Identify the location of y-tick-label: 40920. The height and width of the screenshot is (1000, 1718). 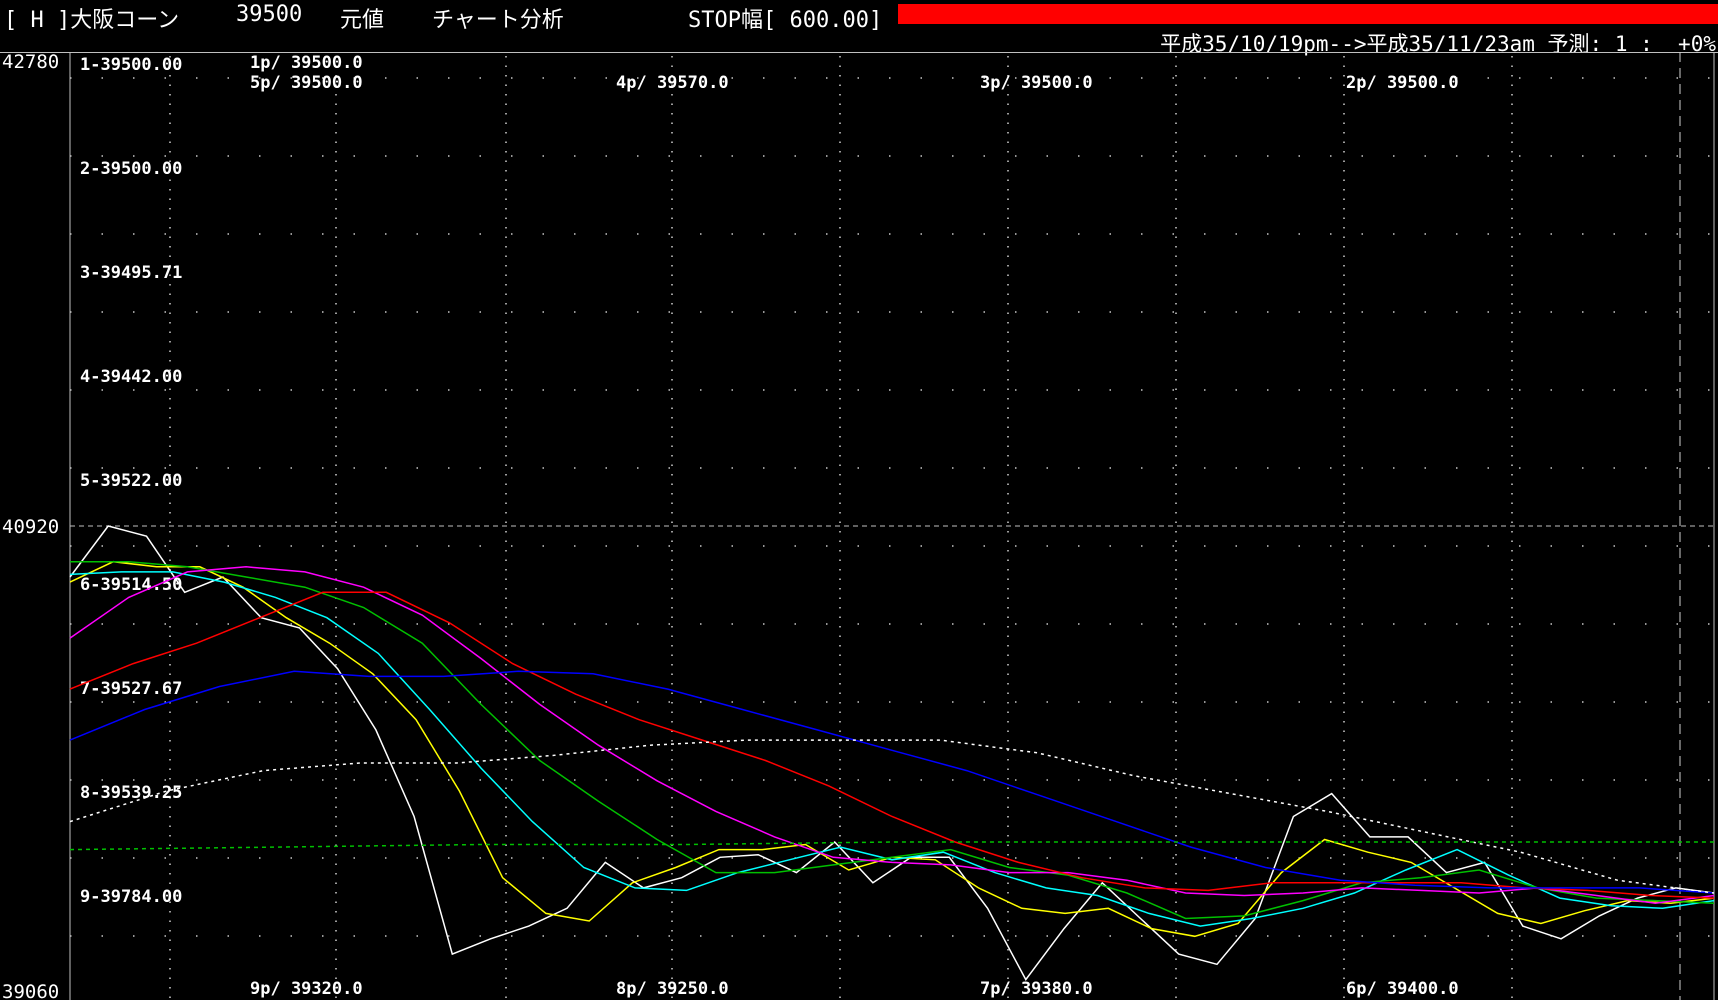
(30, 527).